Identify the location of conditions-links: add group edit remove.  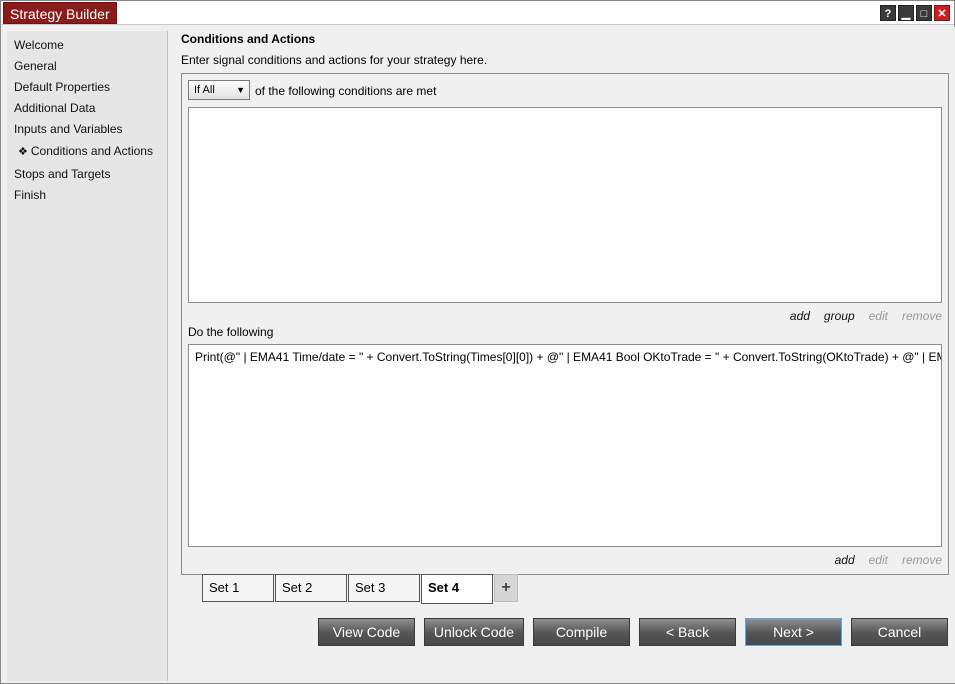
(866, 316).